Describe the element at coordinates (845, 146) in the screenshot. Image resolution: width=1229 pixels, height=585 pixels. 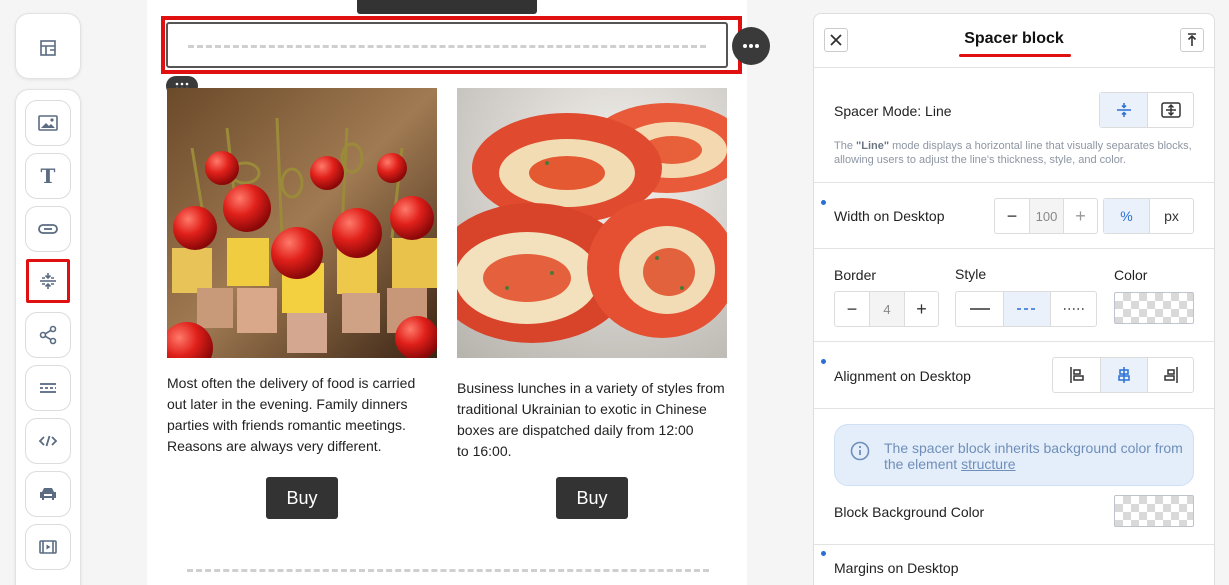
I see `help-pre: The` at that location.